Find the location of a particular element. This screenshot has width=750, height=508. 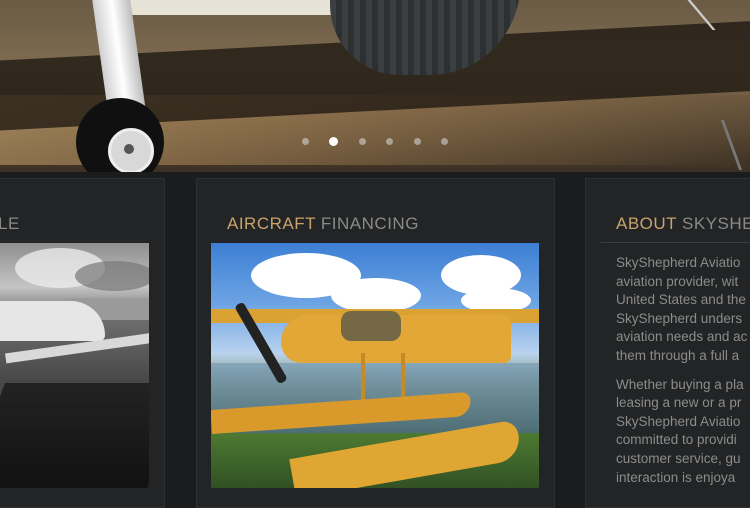

about-divider is located at coordinates (675, 242).